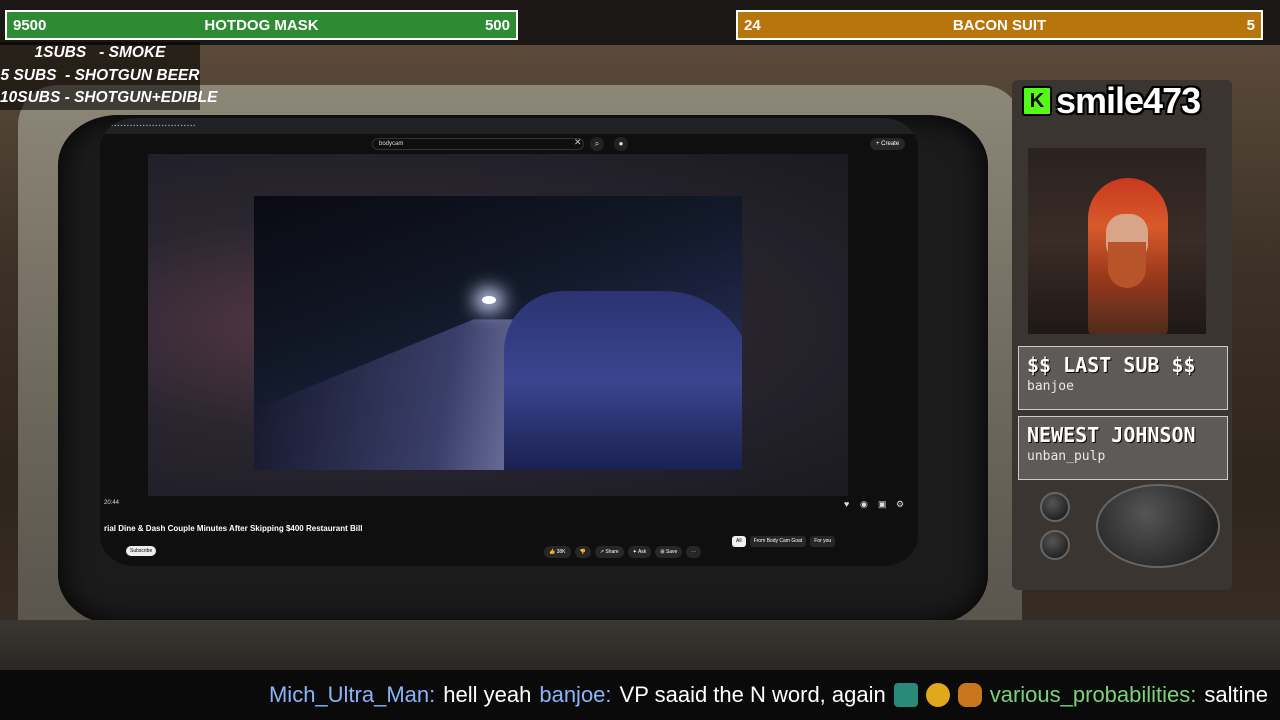 Image resolution: width=1280 pixels, height=720 pixels. I want to click on hotdog-badge-icon, so click(969, 695).